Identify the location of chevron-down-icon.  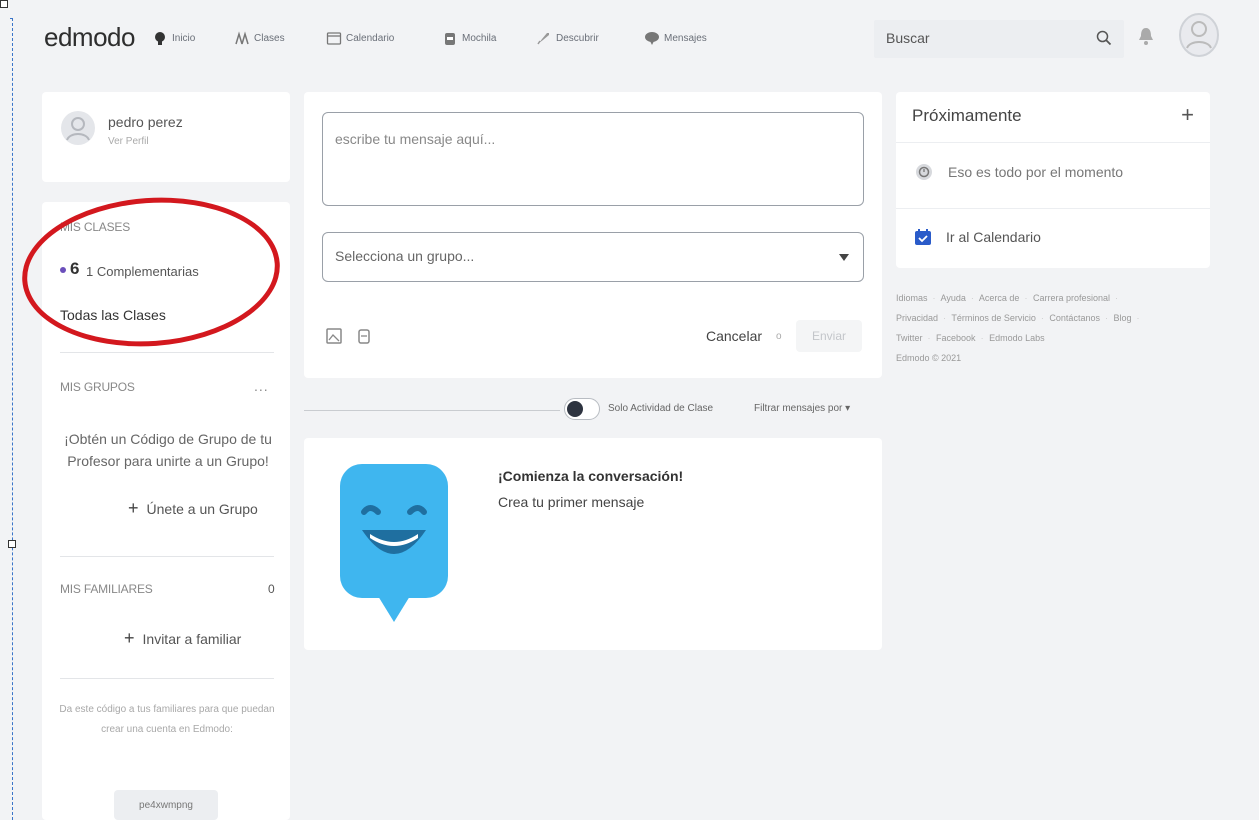
(844, 257).